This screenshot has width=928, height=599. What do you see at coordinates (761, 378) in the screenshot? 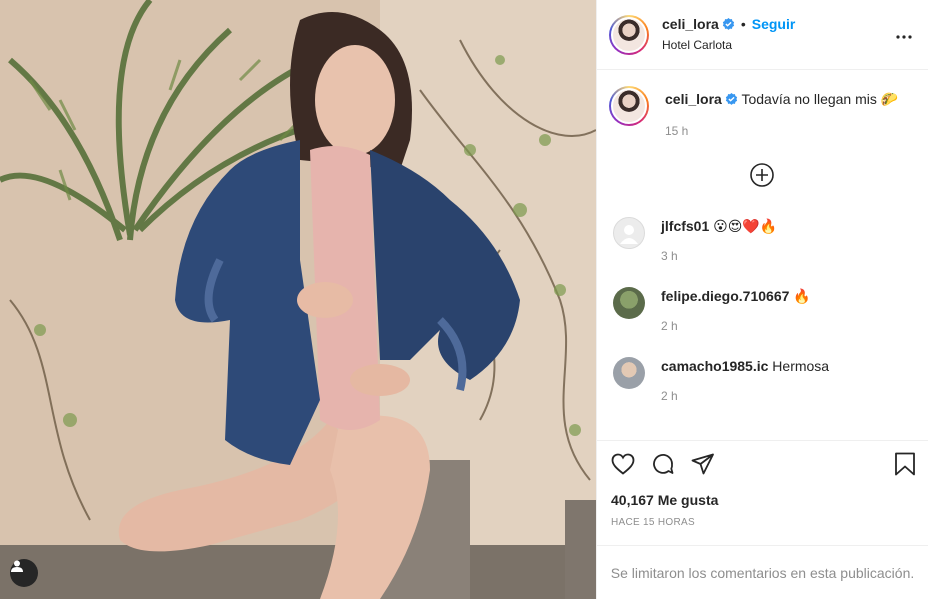
I see `comment-item: camacho1985.ic Hermosa 2 h` at bounding box center [761, 378].